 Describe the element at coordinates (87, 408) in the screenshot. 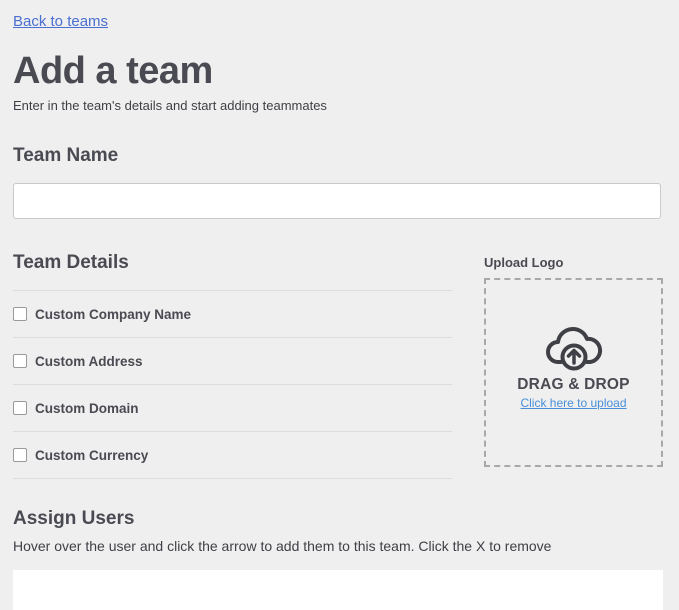

I see `option-label: Custom Domain` at that location.